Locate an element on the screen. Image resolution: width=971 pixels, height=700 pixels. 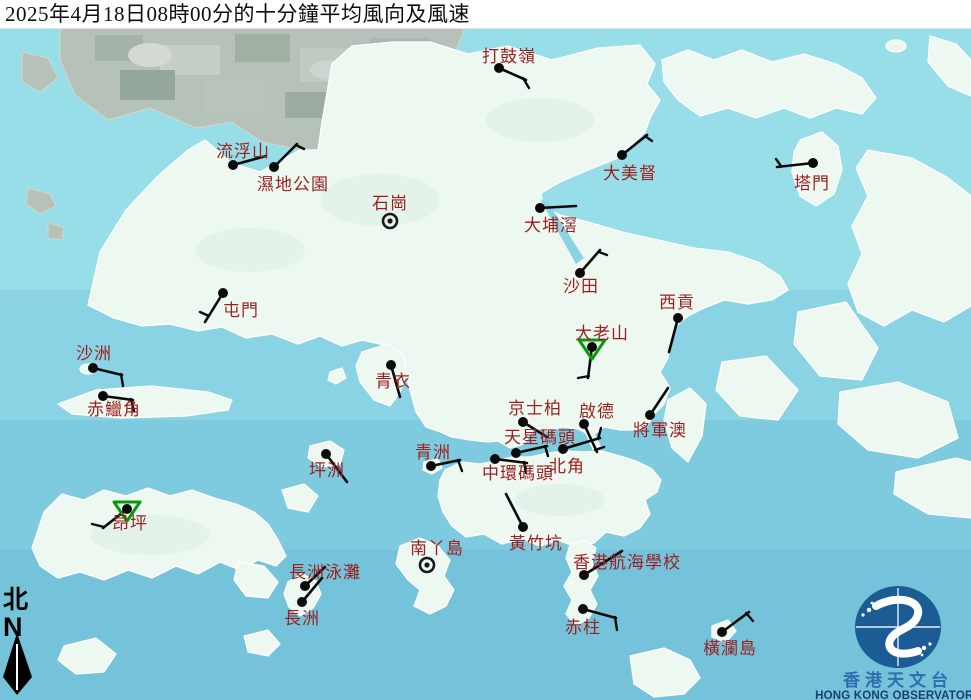
station-label: 大埔滘 is located at coordinates (551, 226).